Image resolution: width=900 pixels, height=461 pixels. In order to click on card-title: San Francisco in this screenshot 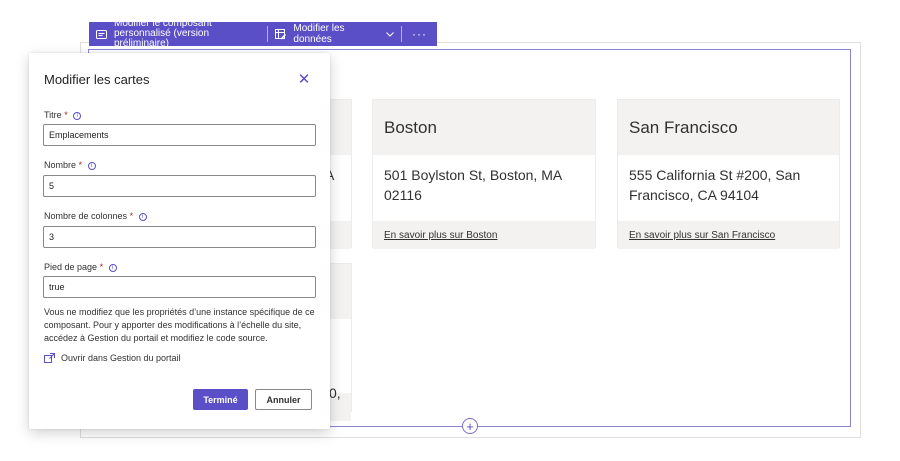, I will do `click(728, 127)`.